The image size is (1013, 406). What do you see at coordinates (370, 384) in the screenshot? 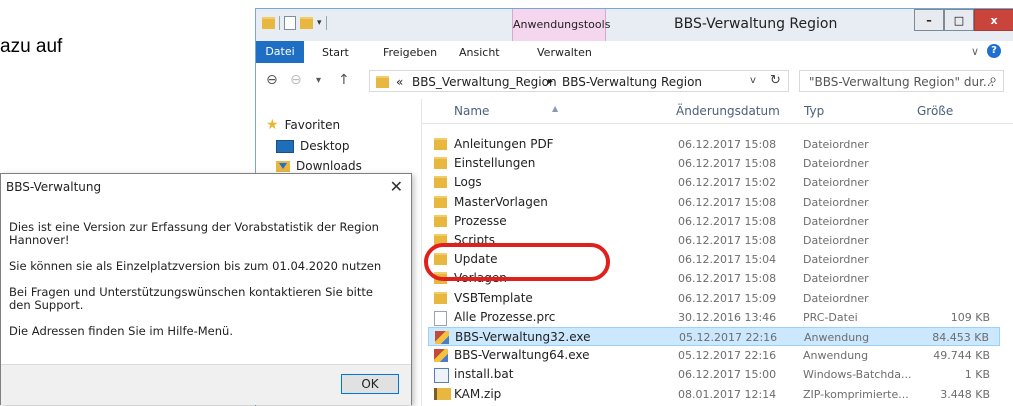
I see `ok-button: OK` at bounding box center [370, 384].